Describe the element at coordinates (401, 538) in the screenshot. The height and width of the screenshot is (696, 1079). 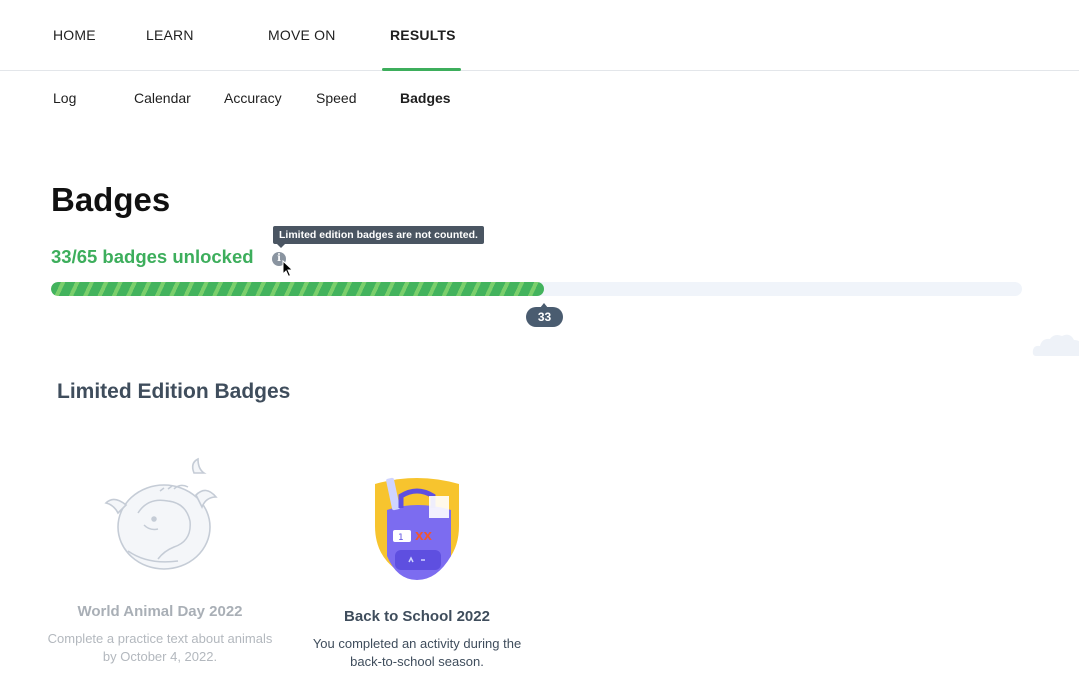
I see `svg-text: 1` at that location.